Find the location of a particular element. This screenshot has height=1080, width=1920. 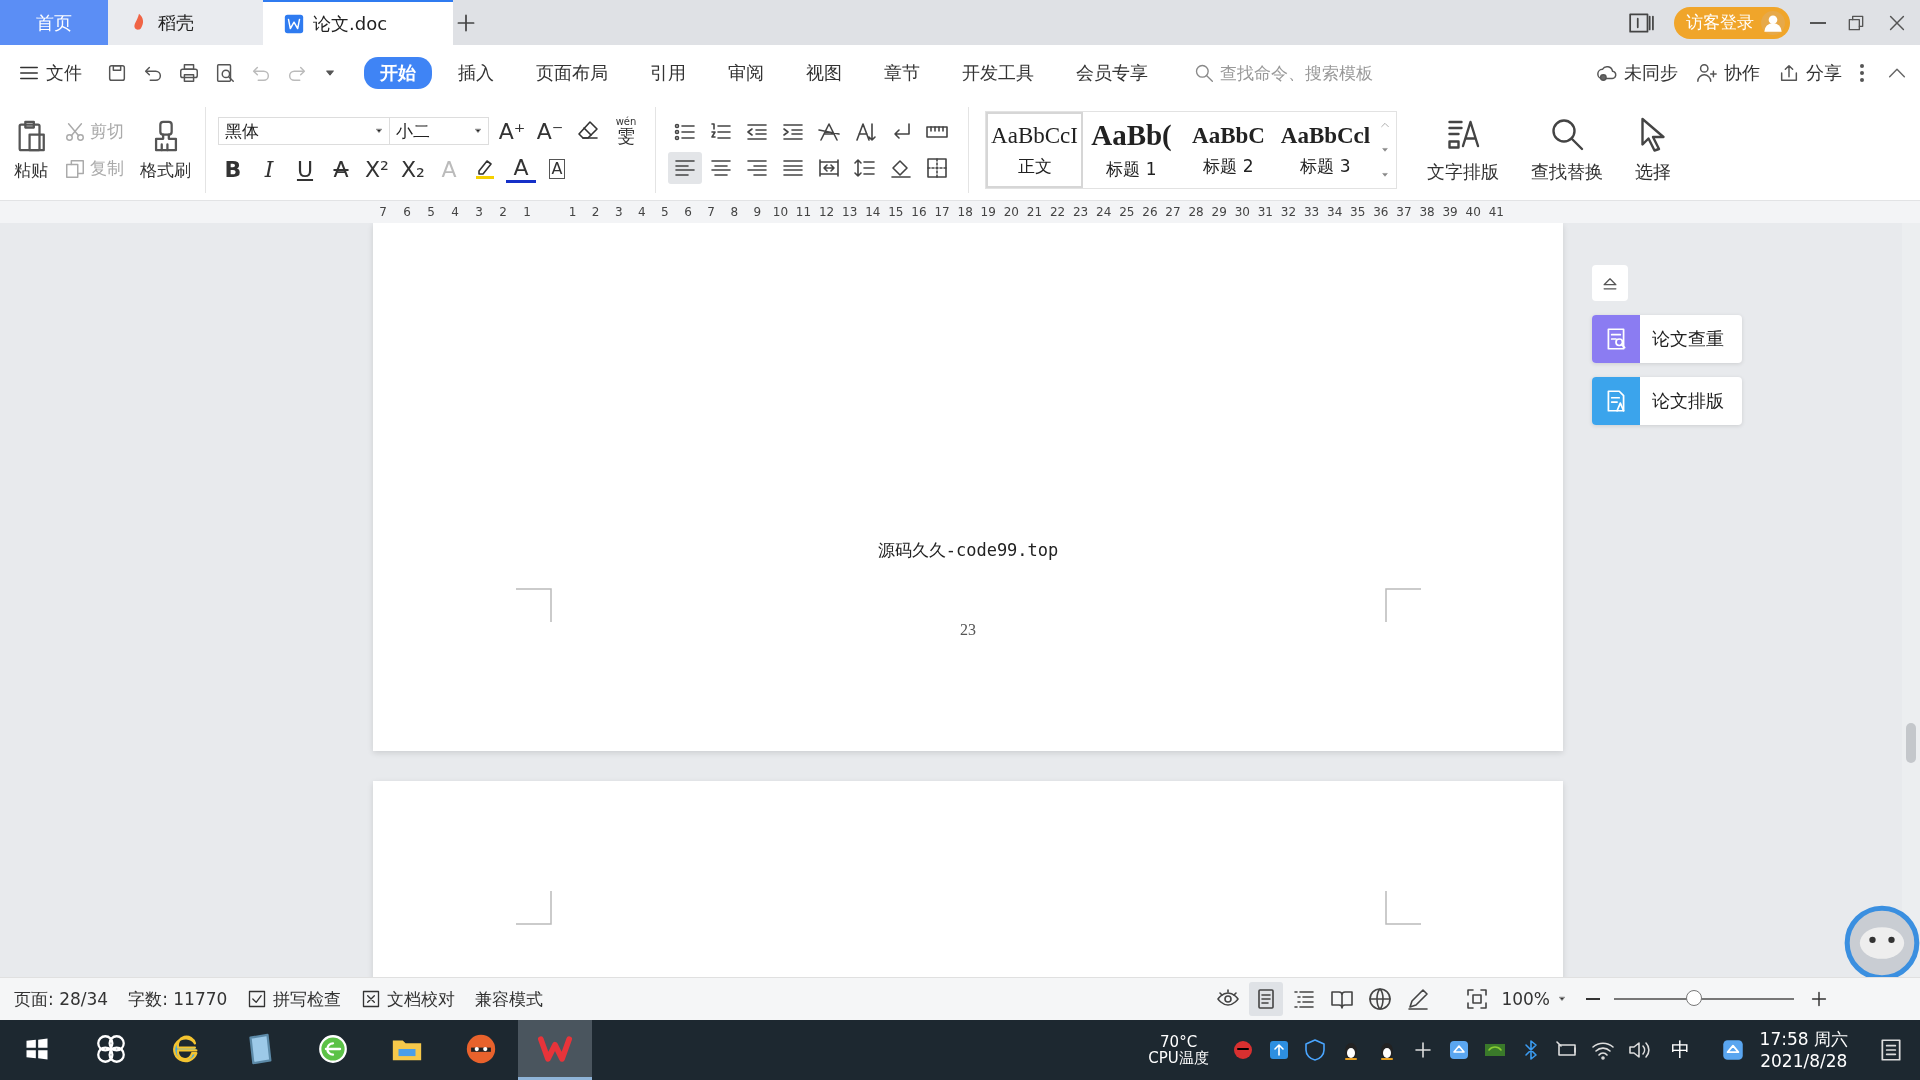

style-option: AaBbCcl 标题 3 is located at coordinates (1325, 150).